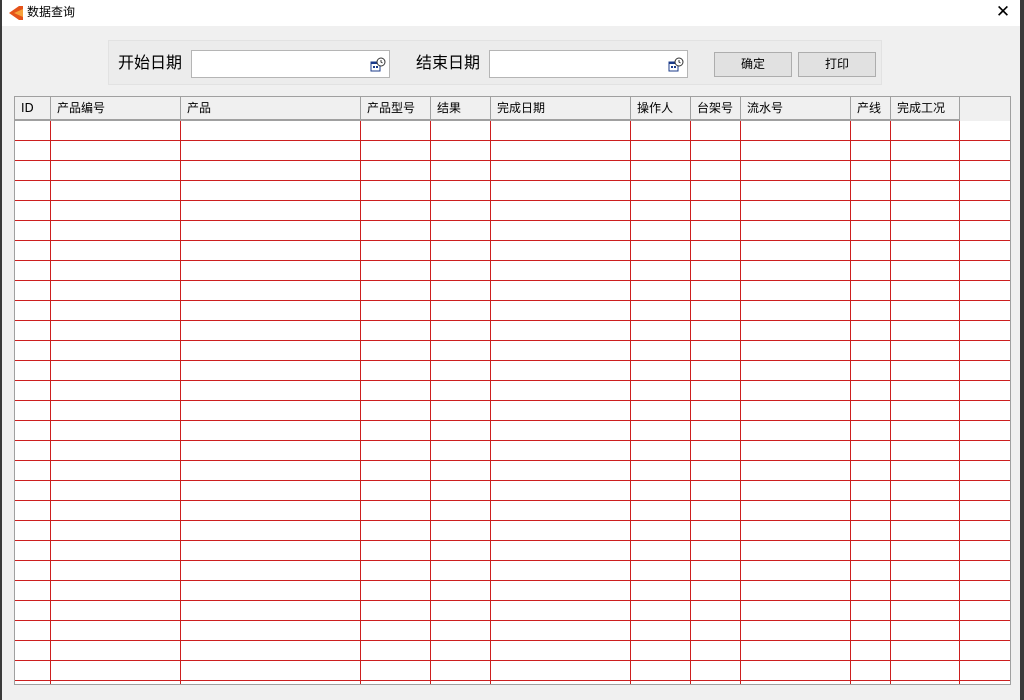 The image size is (1024, 700). I want to click on column-header: ID, so click(33, 109).